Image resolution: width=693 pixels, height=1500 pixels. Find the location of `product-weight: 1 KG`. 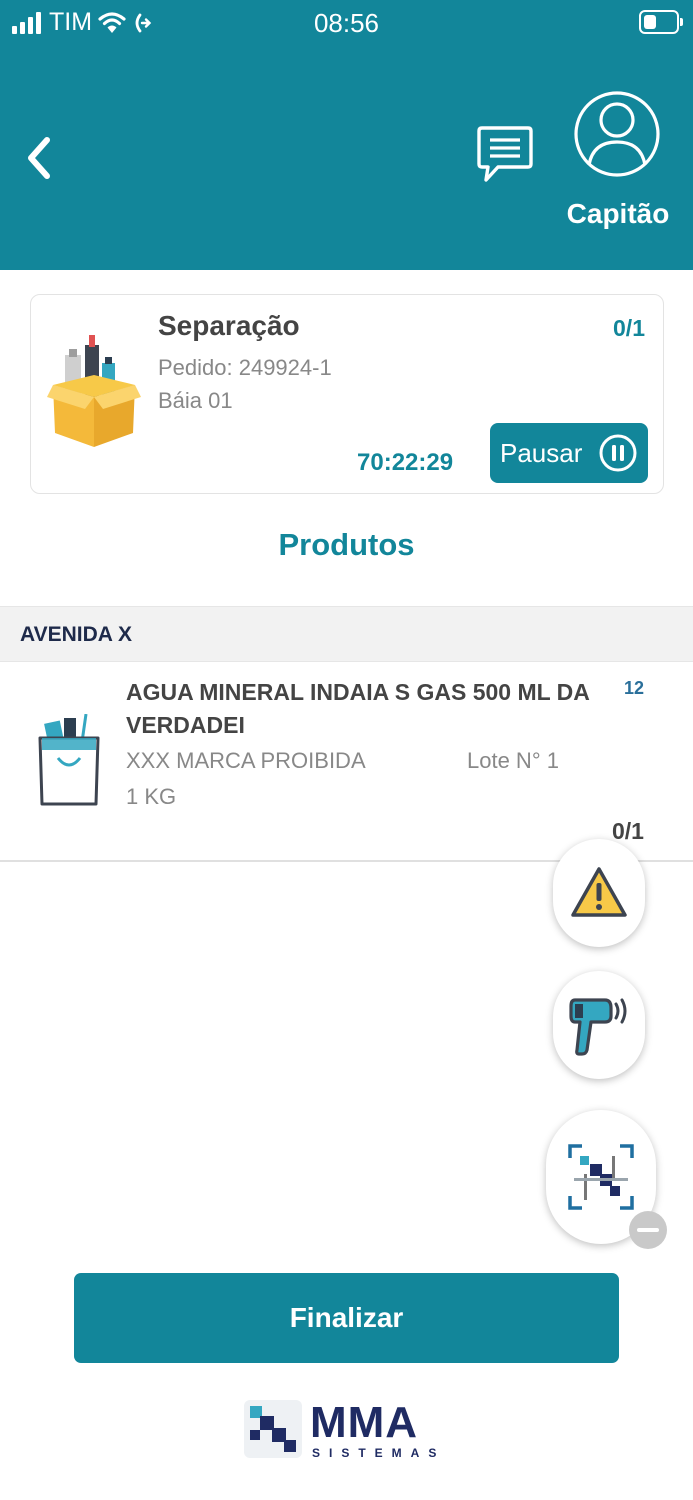

product-weight: 1 KG is located at coordinates (151, 796).